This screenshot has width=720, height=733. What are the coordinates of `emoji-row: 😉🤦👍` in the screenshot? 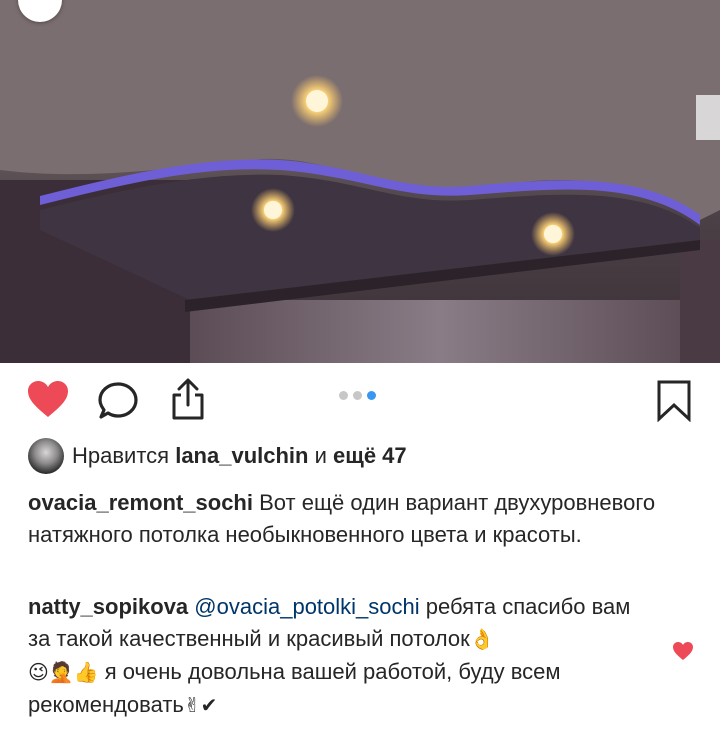 It's located at (63, 673).